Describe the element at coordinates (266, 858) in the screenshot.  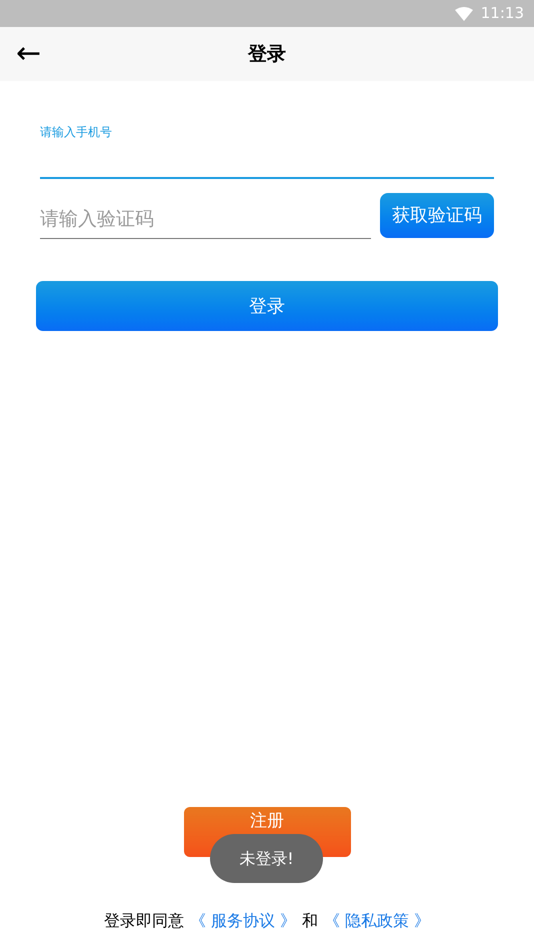
I see `login-toast: 未登录!` at that location.